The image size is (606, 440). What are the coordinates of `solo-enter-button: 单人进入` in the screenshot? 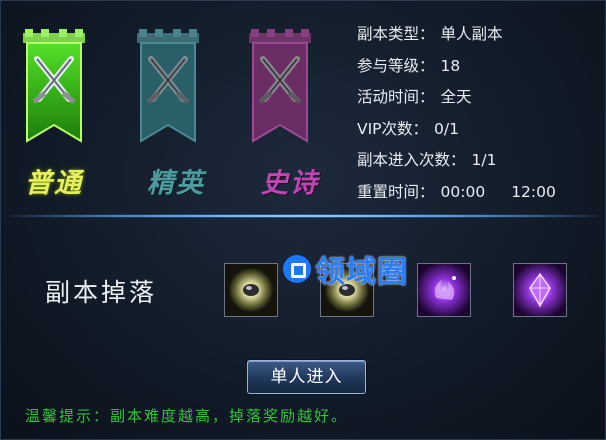 It's located at (306, 377).